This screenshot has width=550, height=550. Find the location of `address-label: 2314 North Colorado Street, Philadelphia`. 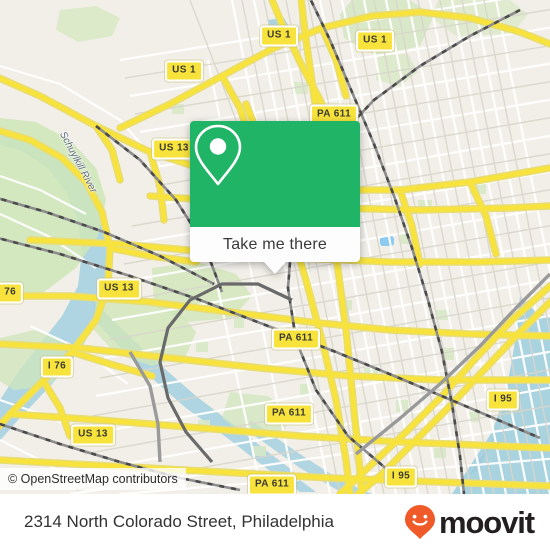

address-label: 2314 North Colorado Street, Philadelphia is located at coordinates (179, 521).